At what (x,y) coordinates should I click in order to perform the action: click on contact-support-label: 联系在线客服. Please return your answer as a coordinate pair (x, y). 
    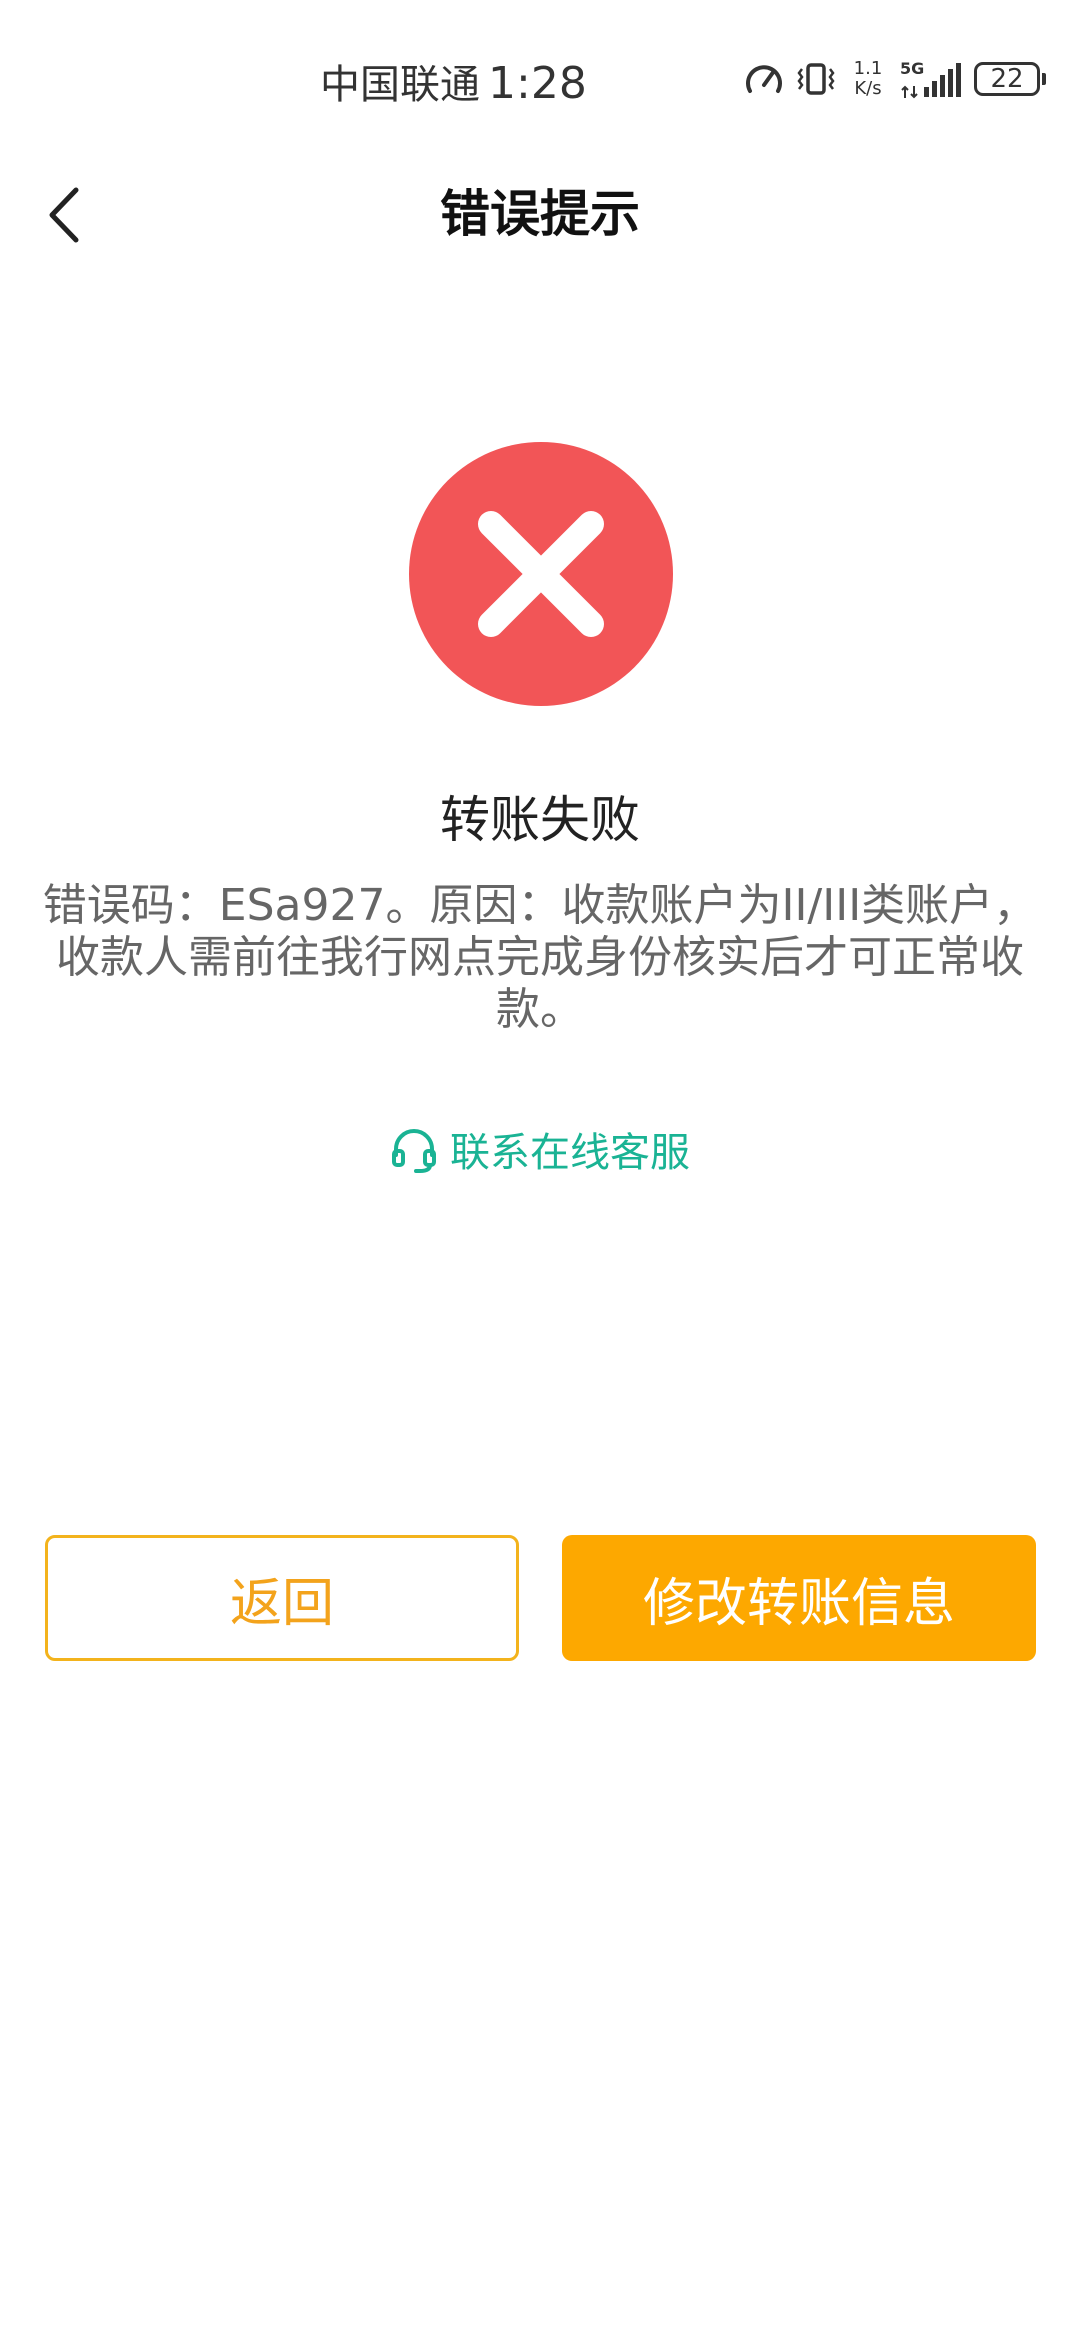
    Looking at the image, I should click on (570, 1153).